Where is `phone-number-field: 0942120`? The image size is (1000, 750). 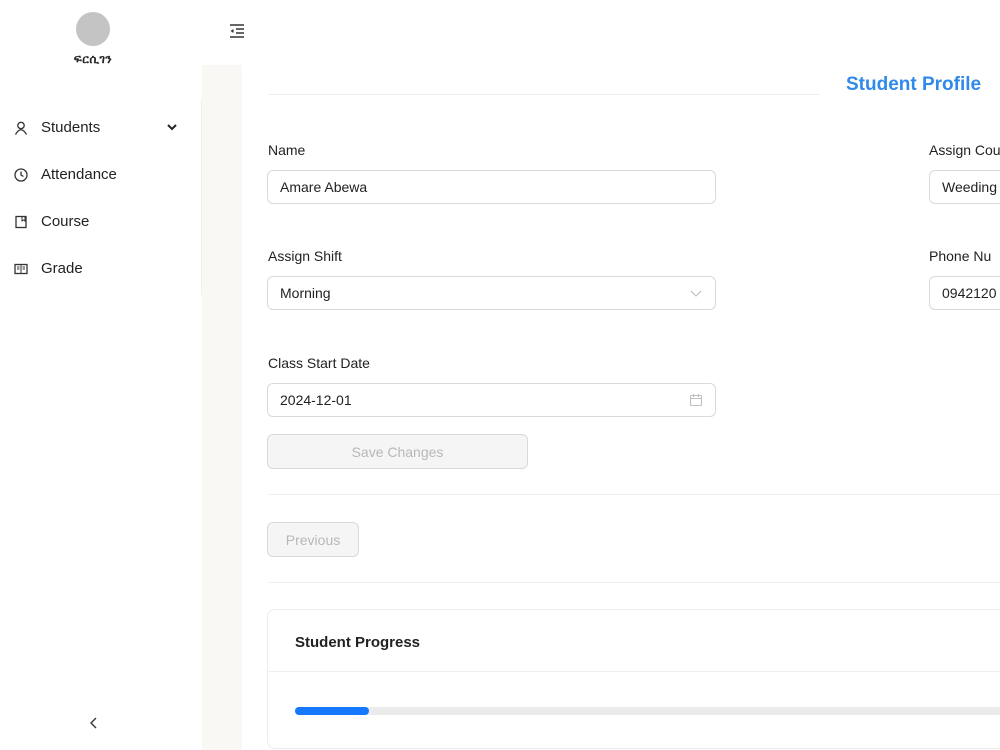 phone-number-field: 0942120 is located at coordinates (964, 293).